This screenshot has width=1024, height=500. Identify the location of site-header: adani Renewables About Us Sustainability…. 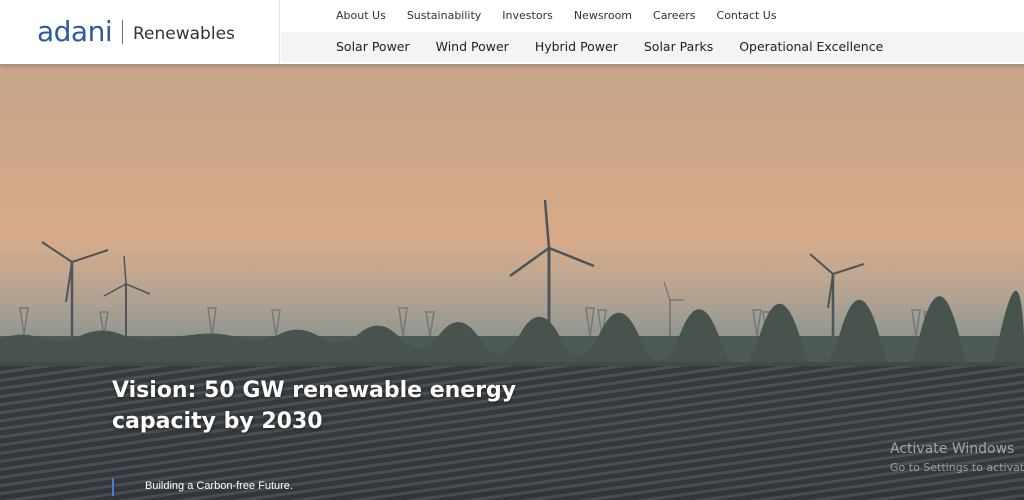
(512, 32).